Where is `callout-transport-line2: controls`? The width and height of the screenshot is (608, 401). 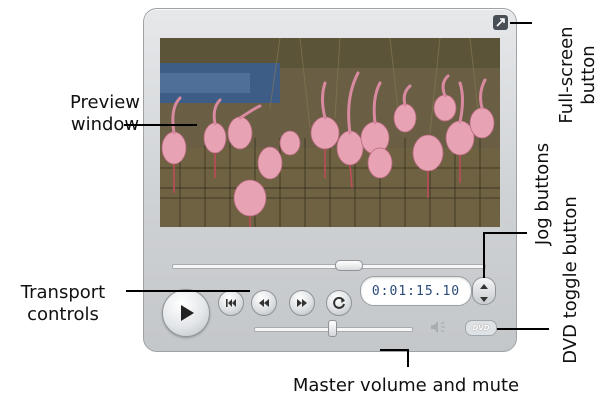 callout-transport-line2: controls is located at coordinates (63, 314).